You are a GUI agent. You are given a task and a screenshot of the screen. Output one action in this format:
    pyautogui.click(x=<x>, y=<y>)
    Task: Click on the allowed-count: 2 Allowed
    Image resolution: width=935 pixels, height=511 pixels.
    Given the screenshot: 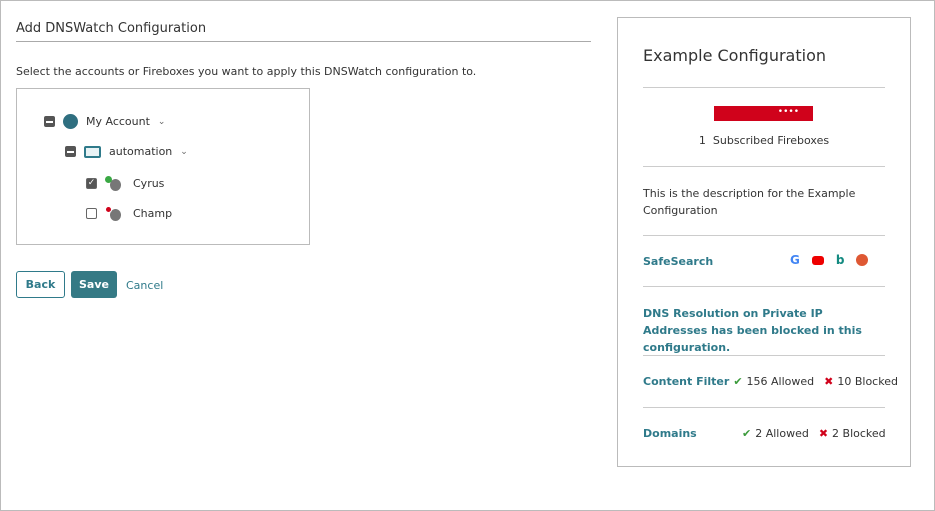 What is the action you would take?
    pyautogui.click(x=782, y=433)
    